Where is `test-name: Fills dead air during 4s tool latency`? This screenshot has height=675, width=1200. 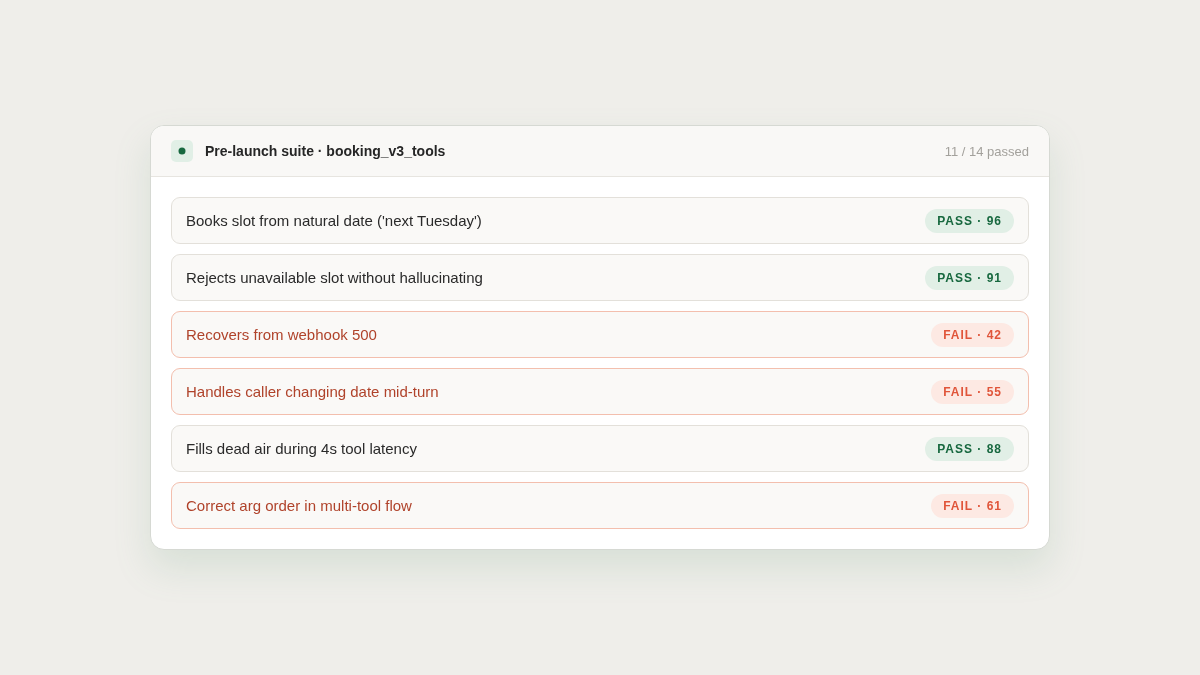 test-name: Fills dead air during 4s tool latency is located at coordinates (301, 448).